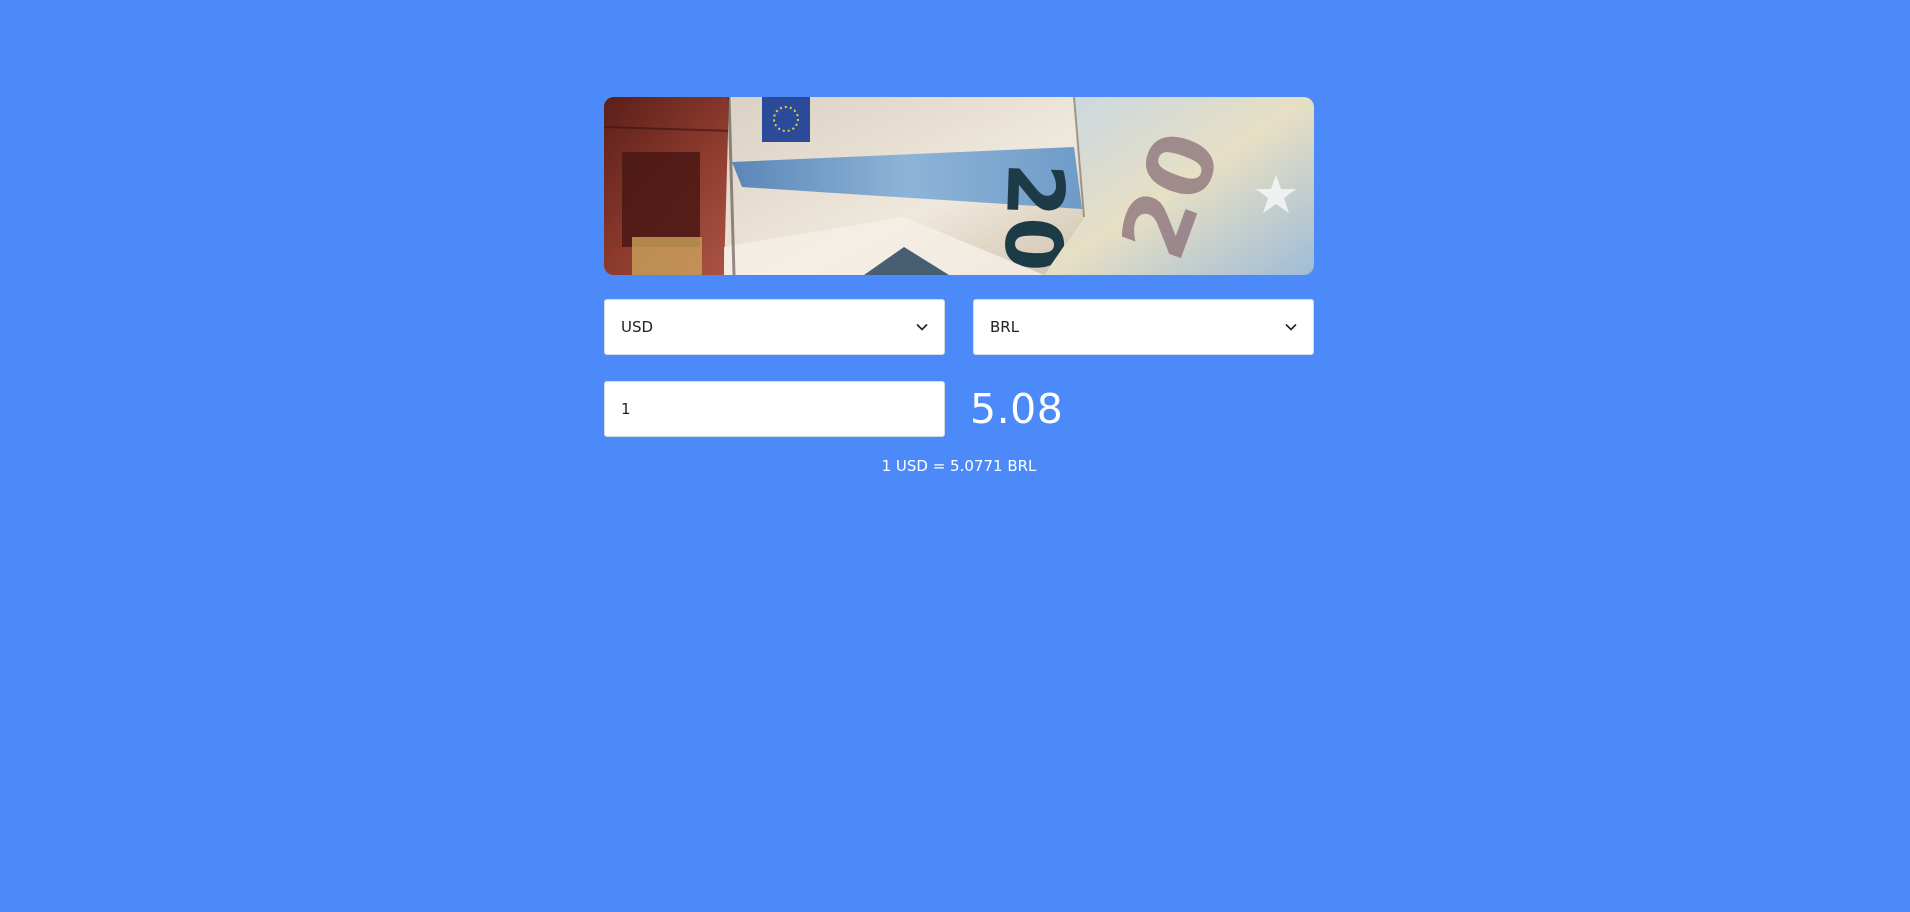 The width and height of the screenshot is (1910, 912). I want to click on to-currency-value: BRL, so click(1005, 327).